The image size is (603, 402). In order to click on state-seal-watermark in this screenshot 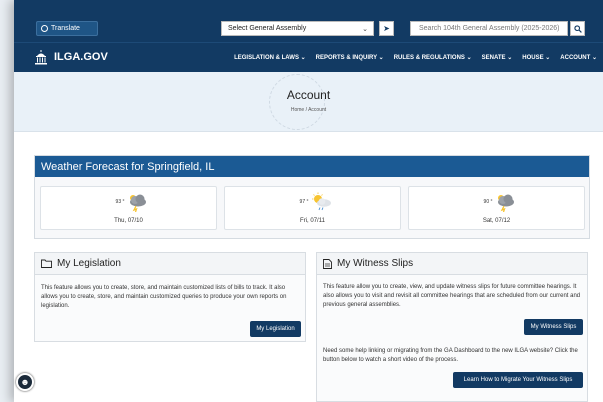, I will do `click(297, 102)`.